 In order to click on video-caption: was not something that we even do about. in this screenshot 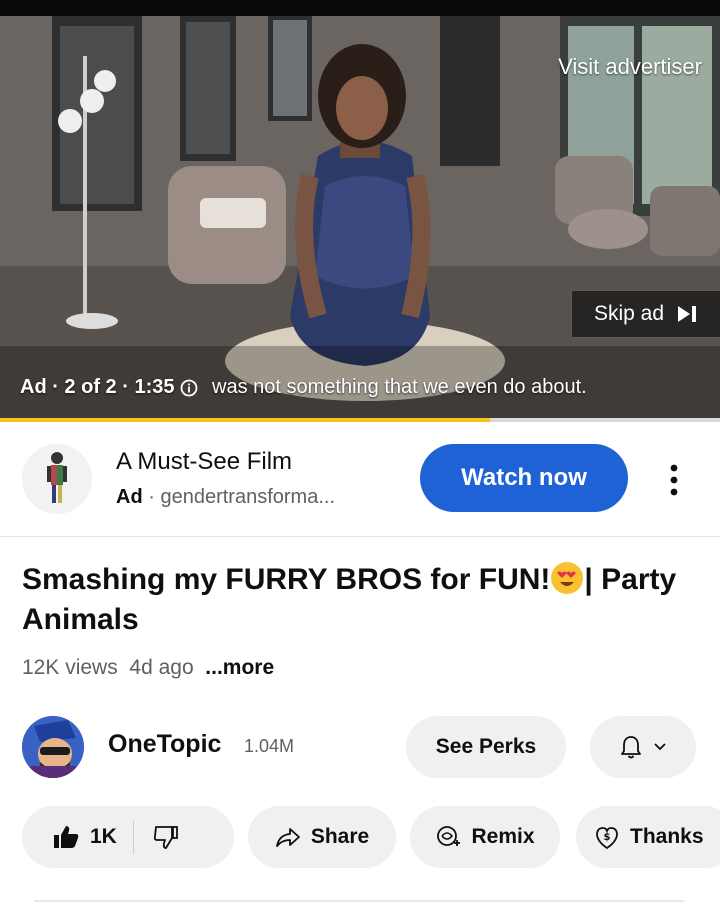, I will do `click(399, 387)`.